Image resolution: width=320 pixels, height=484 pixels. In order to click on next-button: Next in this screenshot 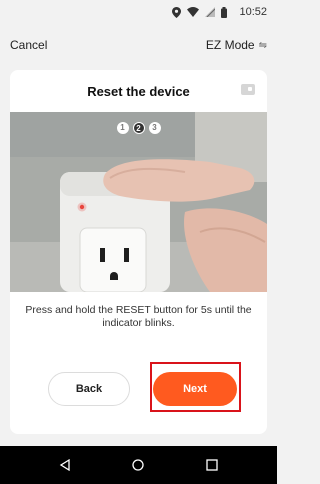, I will do `click(195, 389)`.